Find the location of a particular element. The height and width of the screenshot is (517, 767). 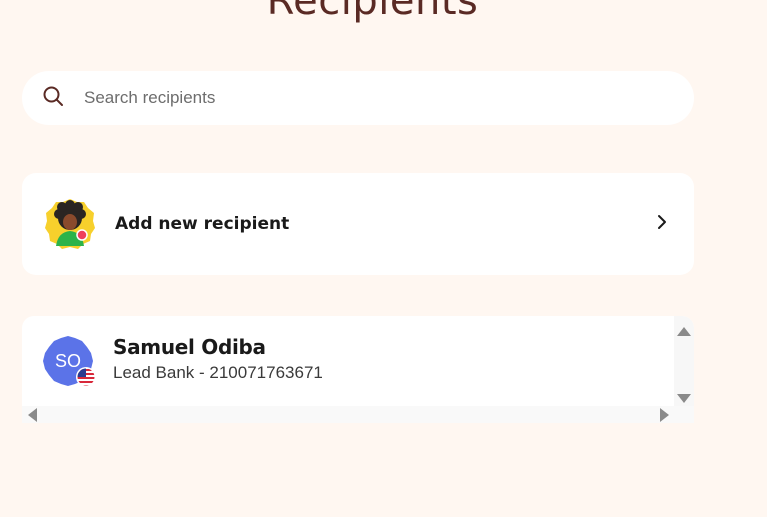

vertical-scrollbar is located at coordinates (684, 361).